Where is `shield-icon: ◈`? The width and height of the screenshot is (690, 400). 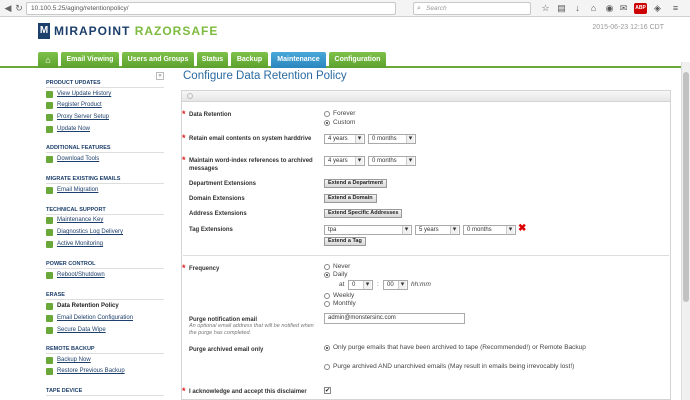
shield-icon: ◈ is located at coordinates (657, 8).